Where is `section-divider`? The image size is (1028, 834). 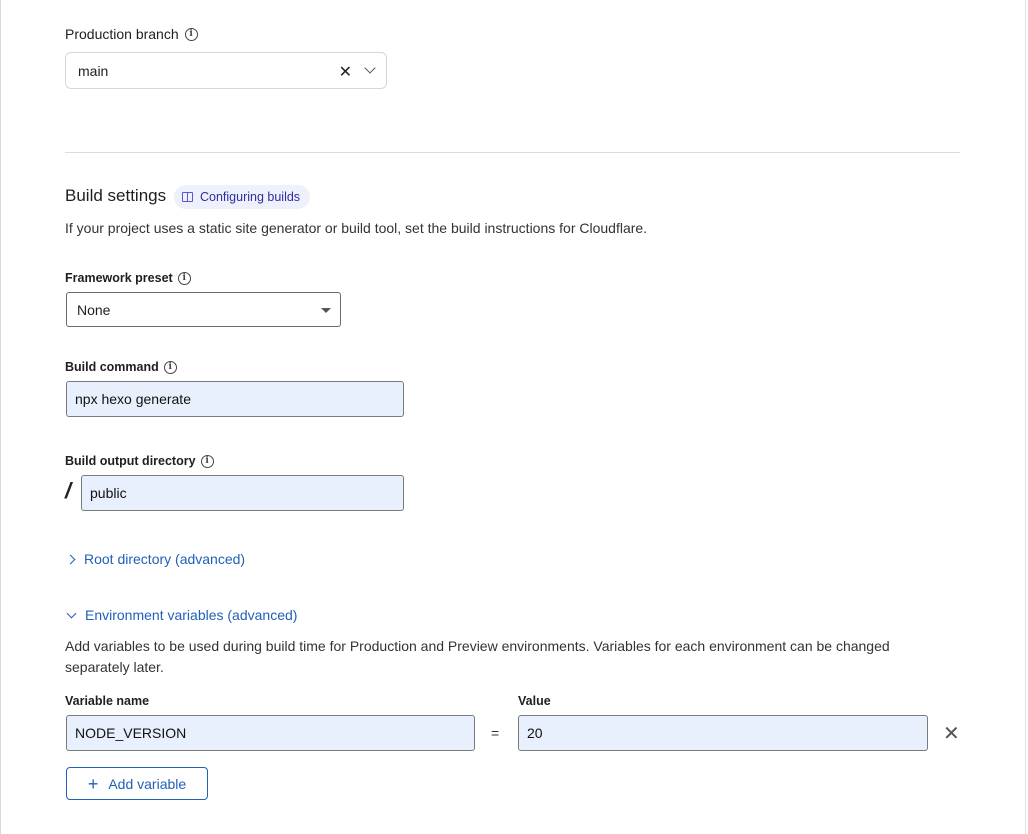 section-divider is located at coordinates (512, 152).